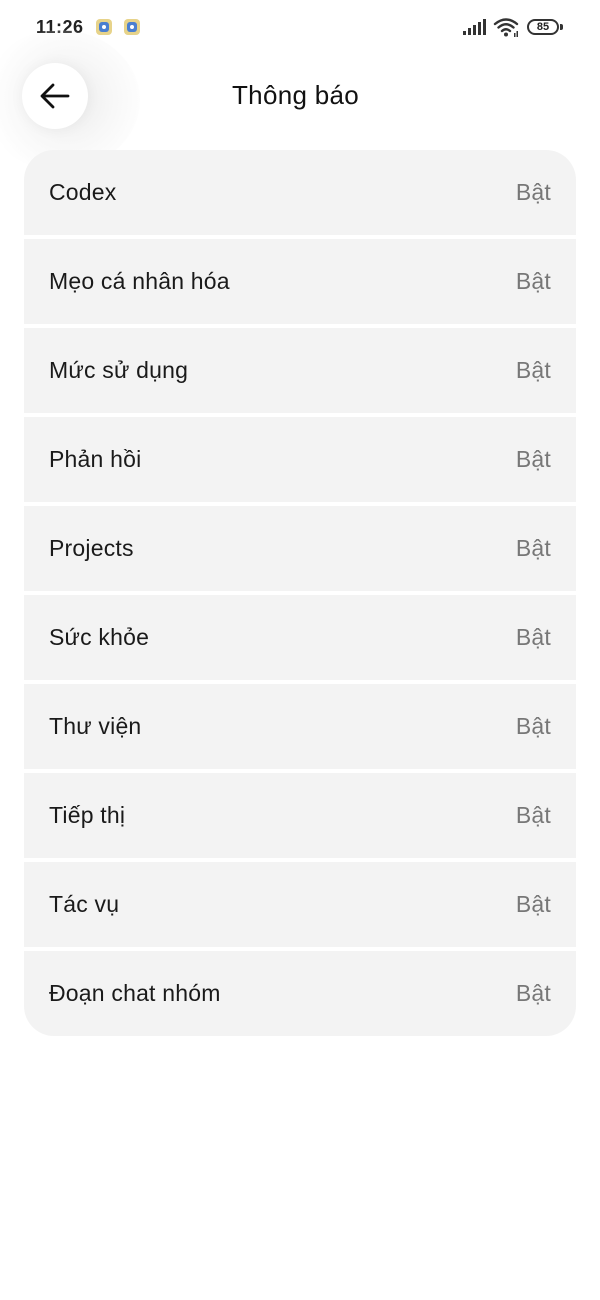 This screenshot has width=600, height=1300. What do you see at coordinates (506, 27) in the screenshot?
I see `wifi-icon` at bounding box center [506, 27].